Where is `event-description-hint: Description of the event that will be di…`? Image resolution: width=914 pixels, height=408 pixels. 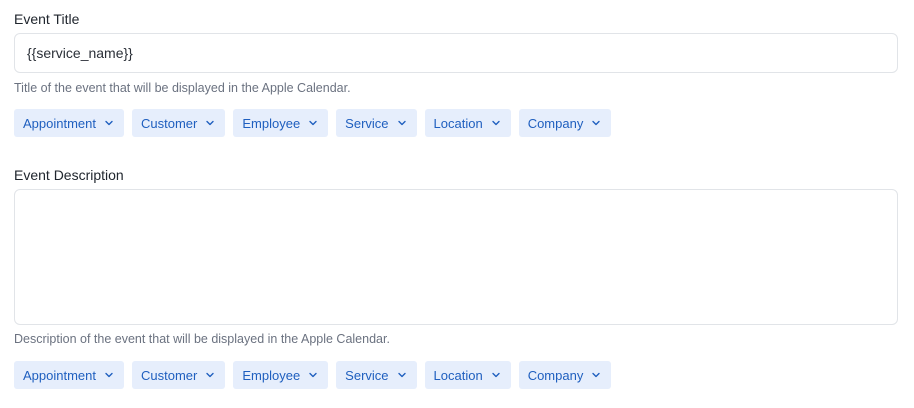
event-description-hint: Description of the event that will be di… is located at coordinates (202, 339).